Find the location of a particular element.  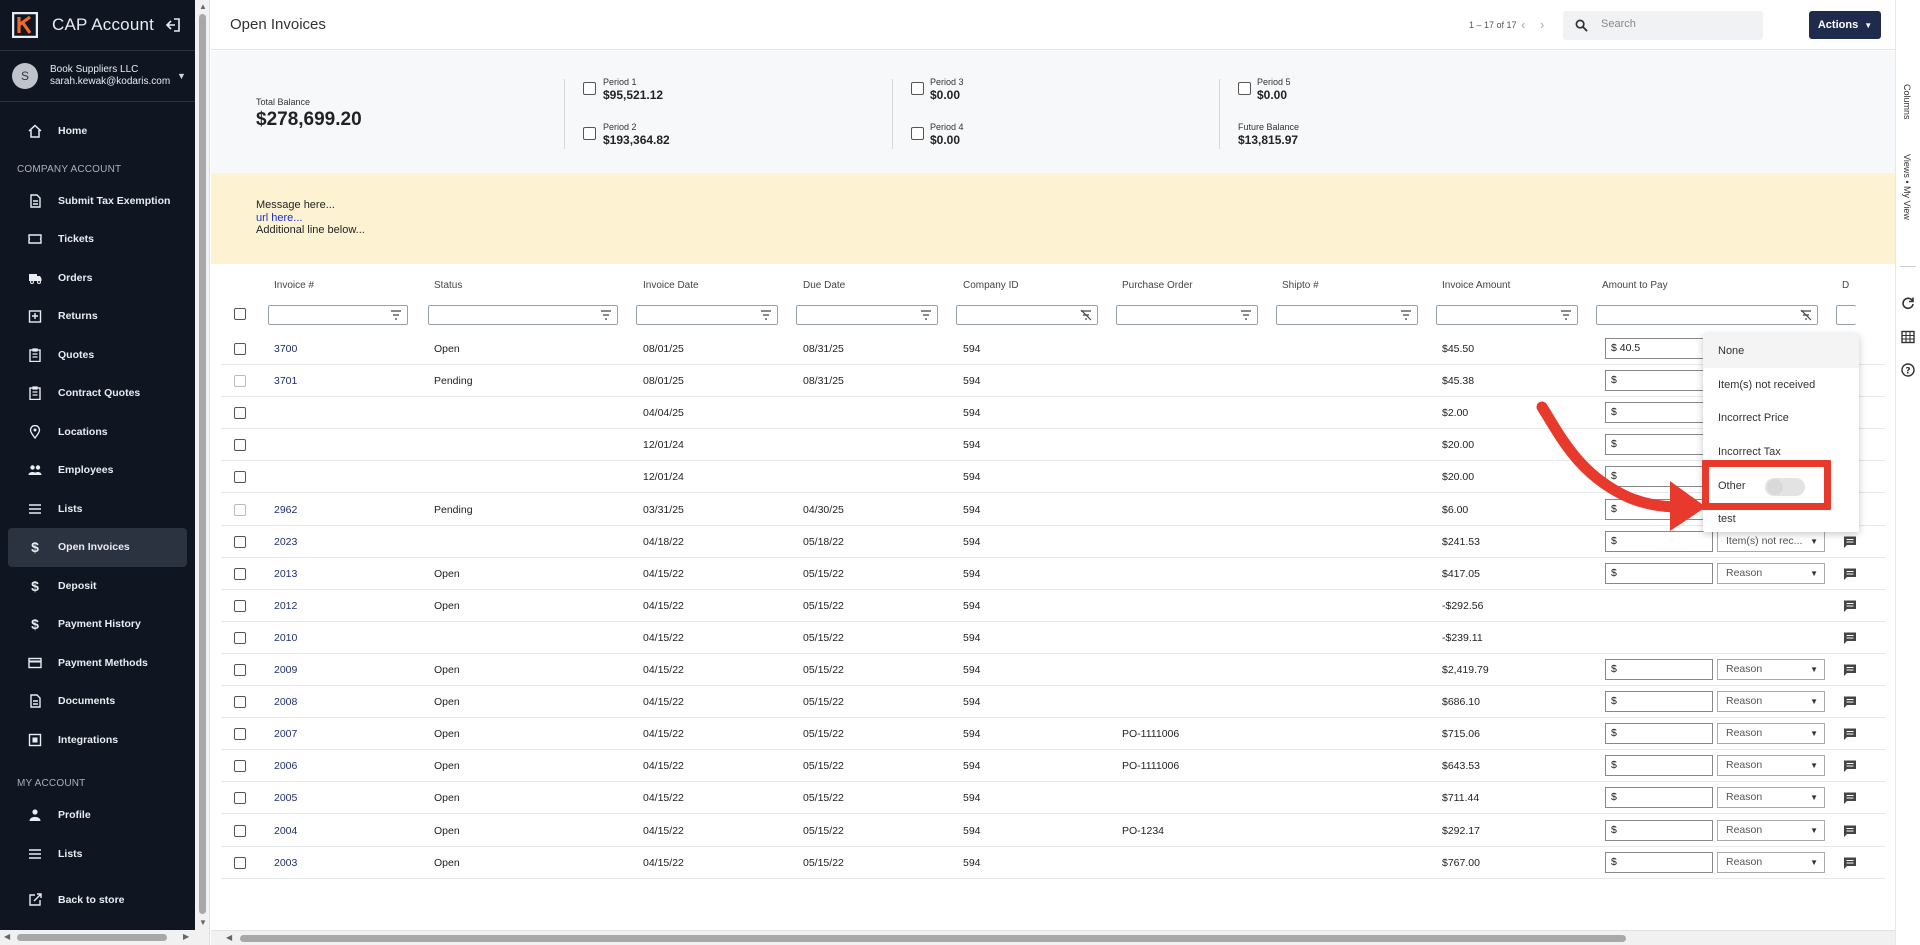

invoice-number-link: 2962 is located at coordinates (285, 510).